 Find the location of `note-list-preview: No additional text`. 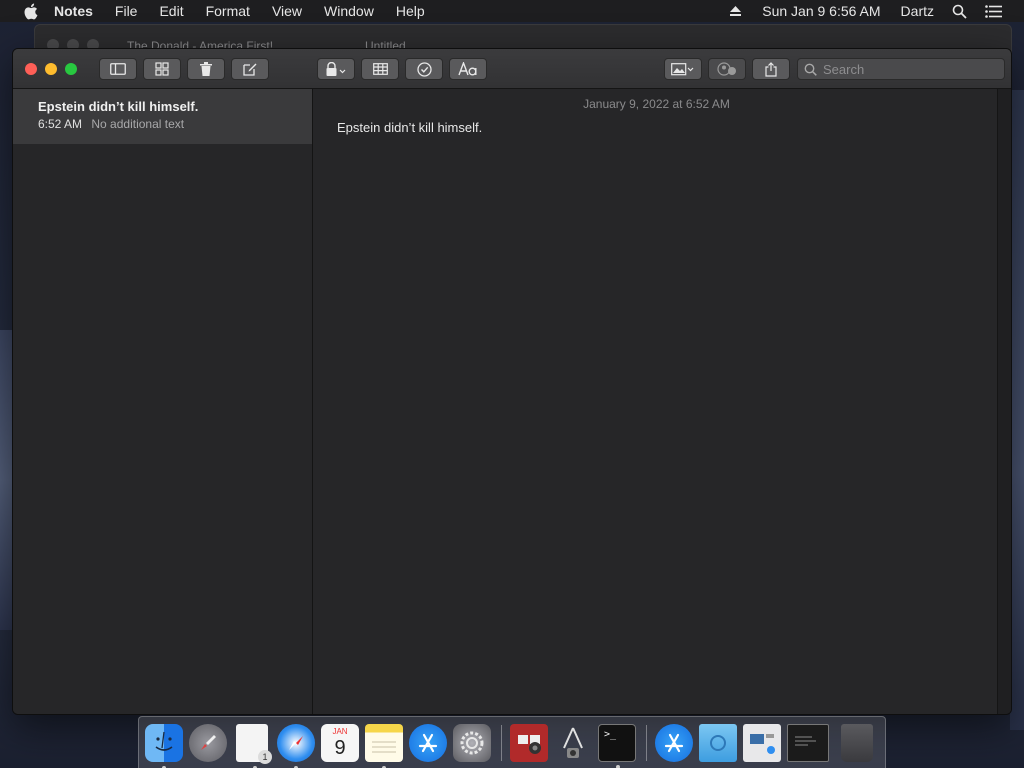

note-list-preview: No additional text is located at coordinates (138, 124).